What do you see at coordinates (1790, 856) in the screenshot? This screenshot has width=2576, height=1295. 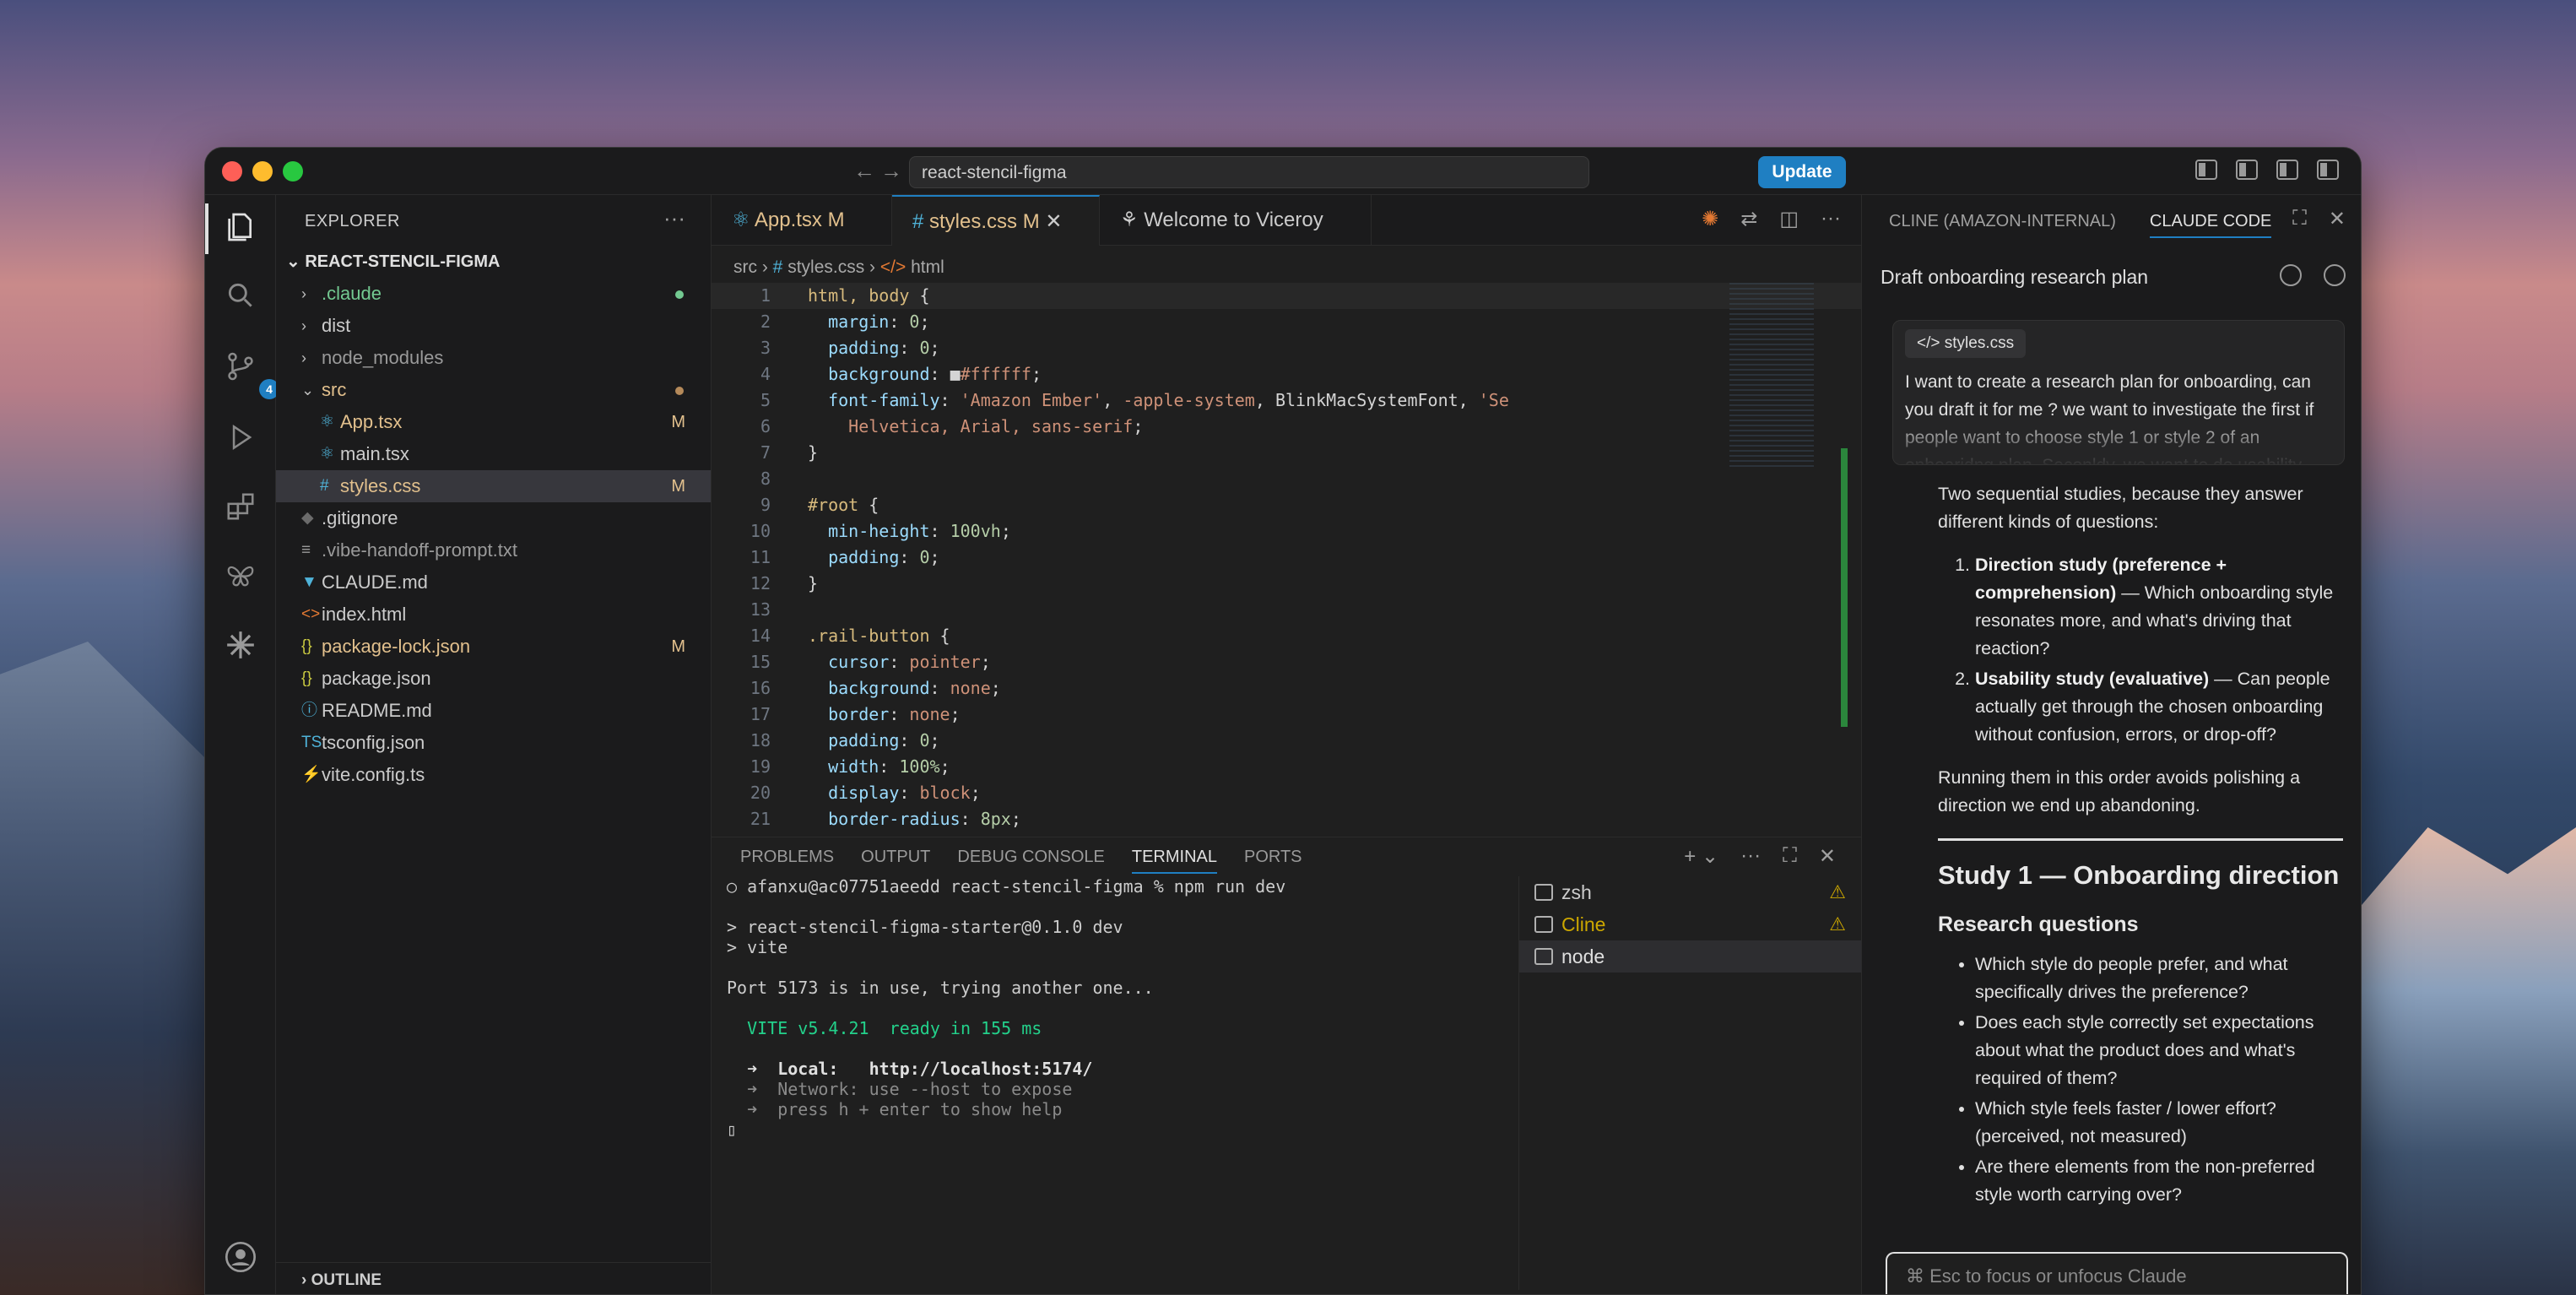 I see `maximize-panel-icon: ⛶` at bounding box center [1790, 856].